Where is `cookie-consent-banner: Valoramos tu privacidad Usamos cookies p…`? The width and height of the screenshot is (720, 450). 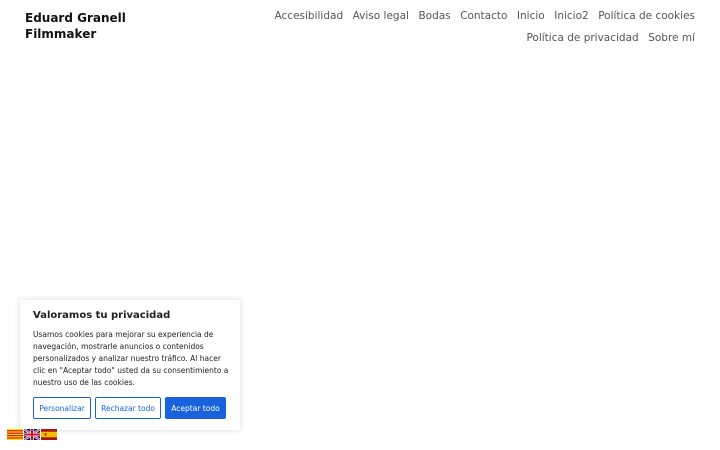
cookie-consent-banner: Valoramos tu privacidad Usamos cookies p… is located at coordinates (130, 365).